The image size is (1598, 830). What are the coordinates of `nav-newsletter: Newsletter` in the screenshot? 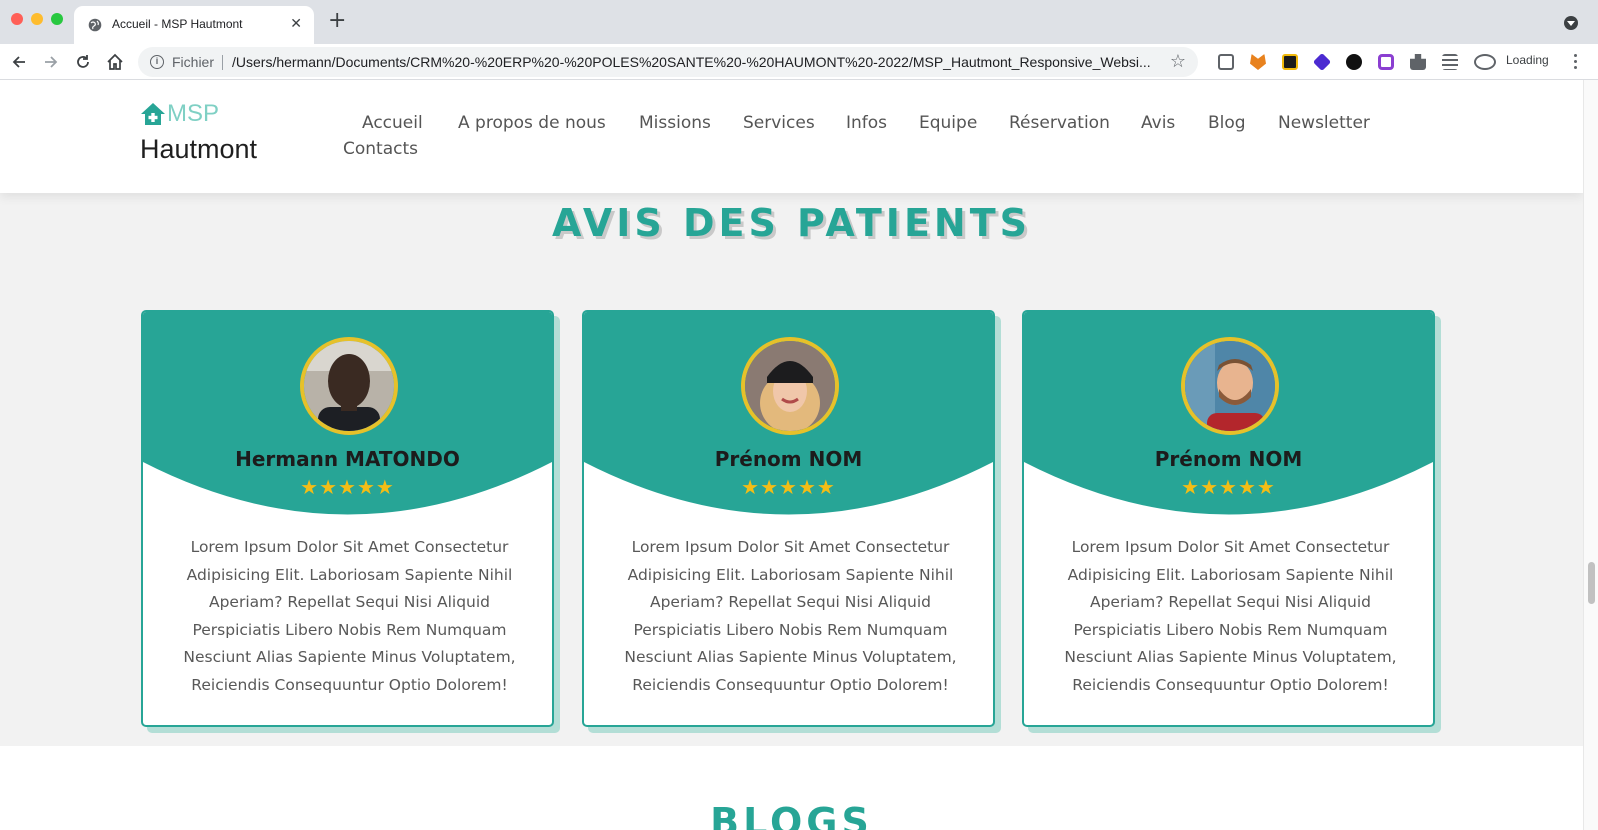 It's located at (1324, 123).